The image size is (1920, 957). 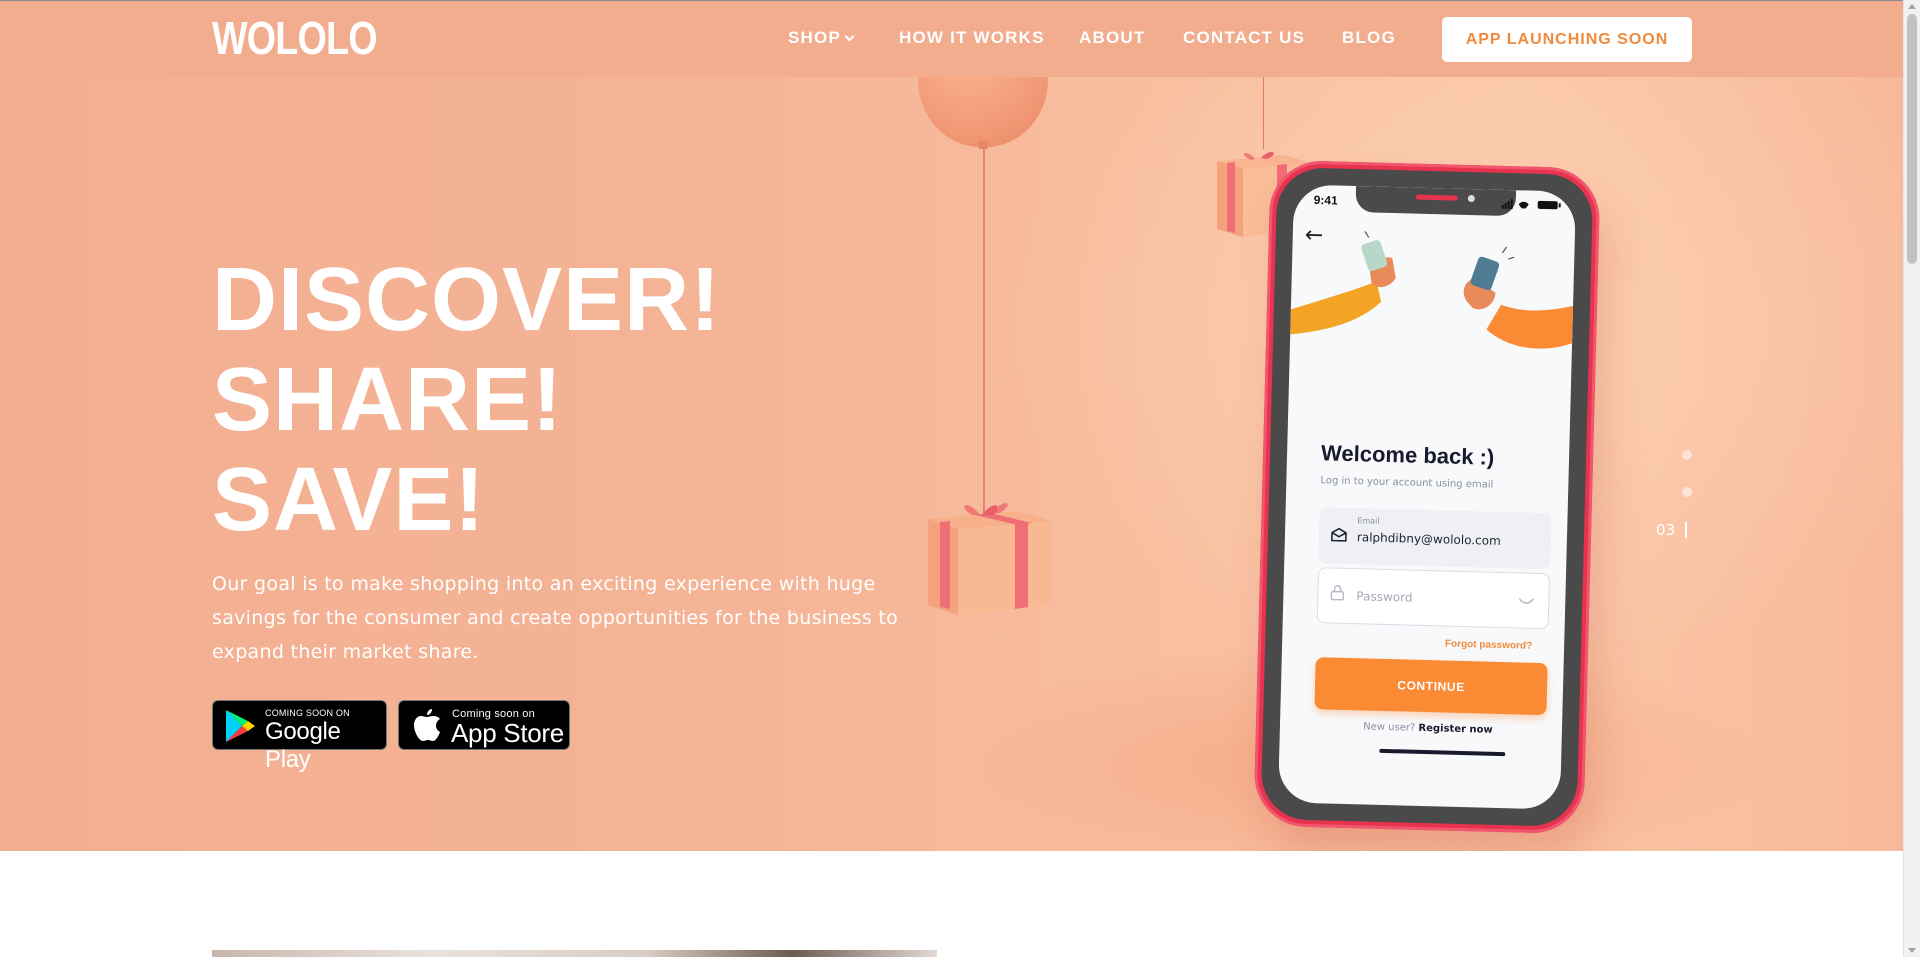 I want to click on headline-discover: DISCOVER!, so click(x=467, y=300).